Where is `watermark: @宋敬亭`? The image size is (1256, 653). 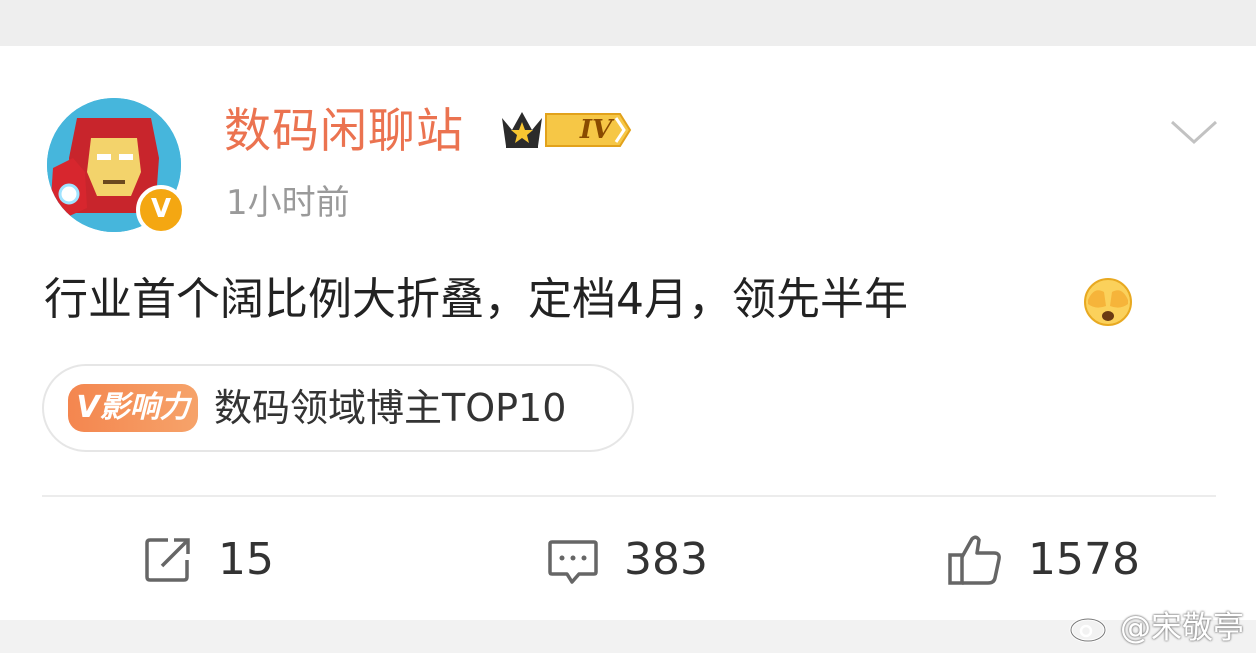
watermark: @宋敬亭 is located at coordinates (1156, 624).